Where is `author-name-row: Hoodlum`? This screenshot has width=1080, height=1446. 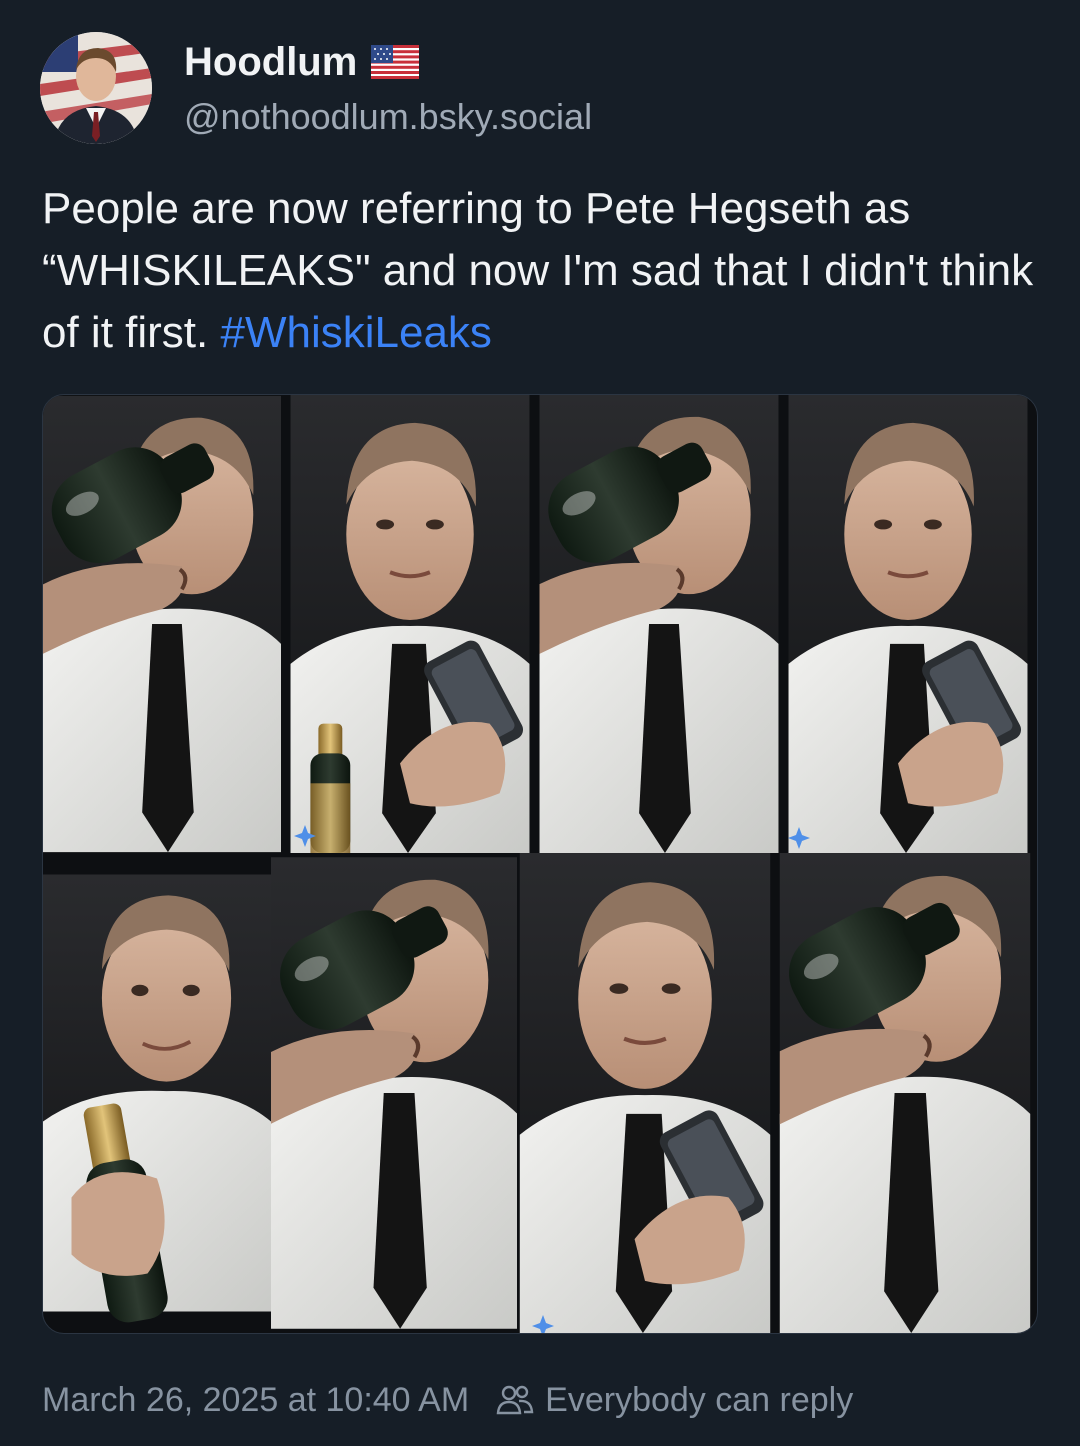 author-name-row: Hoodlum is located at coordinates (302, 62).